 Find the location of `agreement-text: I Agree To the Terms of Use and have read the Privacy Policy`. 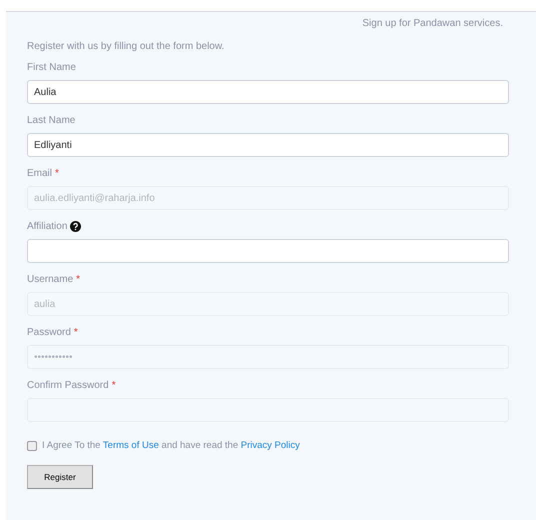

agreement-text: I Agree To the Terms of Use and have read the Privacy Policy is located at coordinates (171, 445).